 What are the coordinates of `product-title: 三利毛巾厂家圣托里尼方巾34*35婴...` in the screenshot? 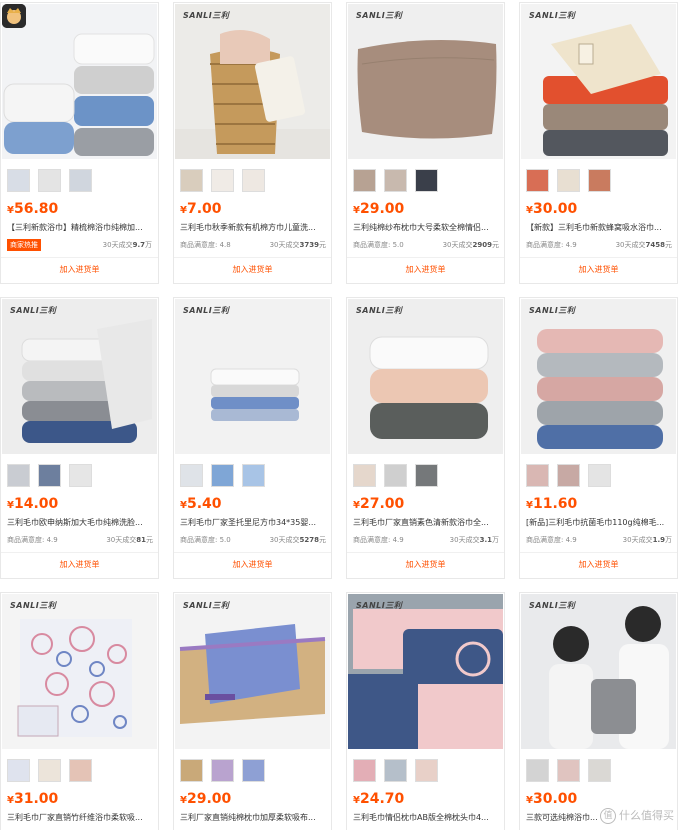 It's located at (253, 522).